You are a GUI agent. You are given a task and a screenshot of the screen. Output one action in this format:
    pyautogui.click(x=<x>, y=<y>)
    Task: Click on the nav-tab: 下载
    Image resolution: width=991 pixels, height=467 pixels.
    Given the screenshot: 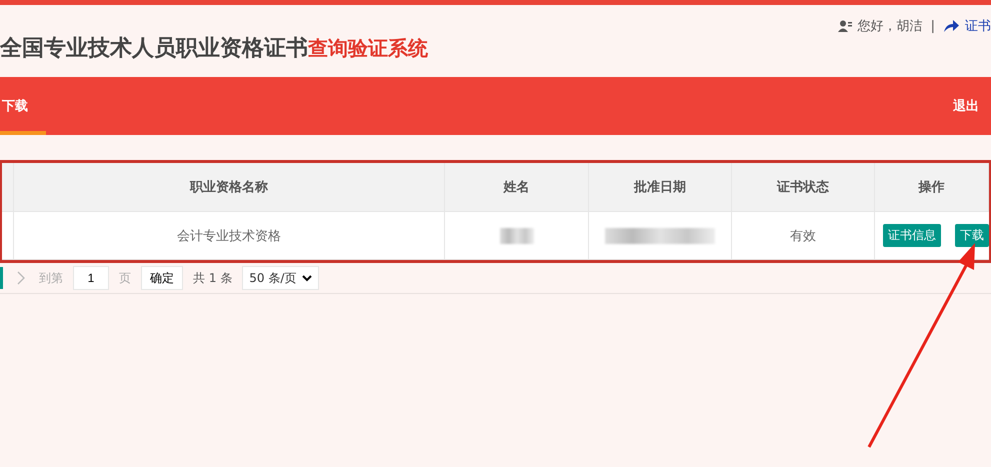 What is the action you would take?
    pyautogui.click(x=23, y=106)
    